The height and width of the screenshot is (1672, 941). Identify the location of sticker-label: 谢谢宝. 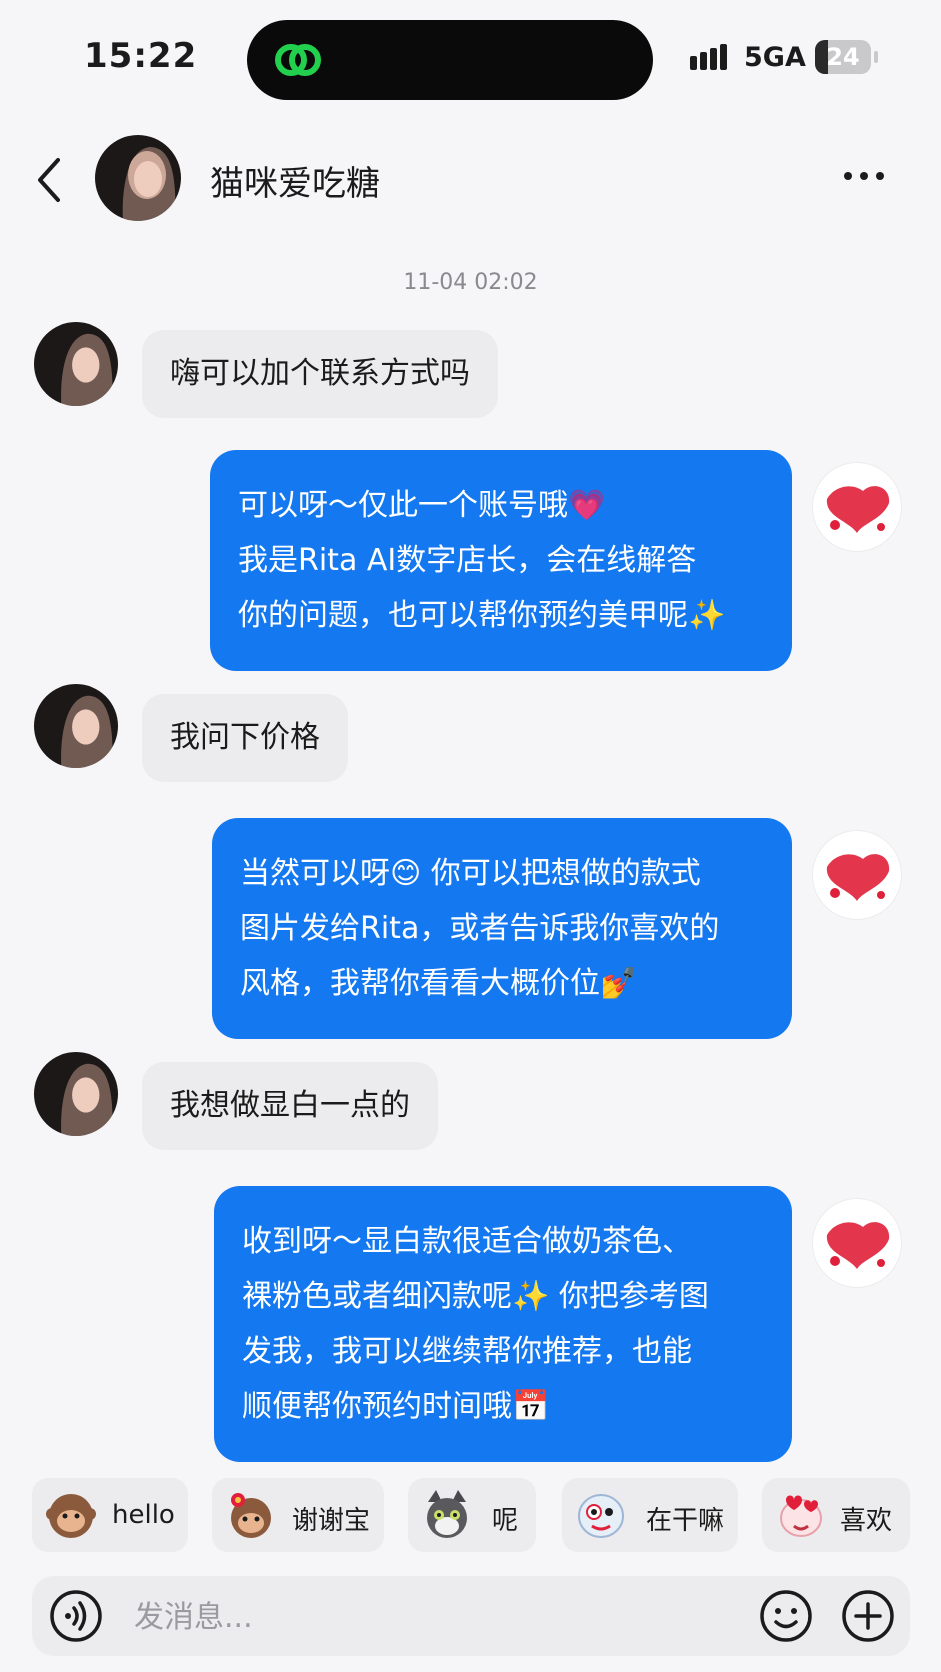
(331, 1521).